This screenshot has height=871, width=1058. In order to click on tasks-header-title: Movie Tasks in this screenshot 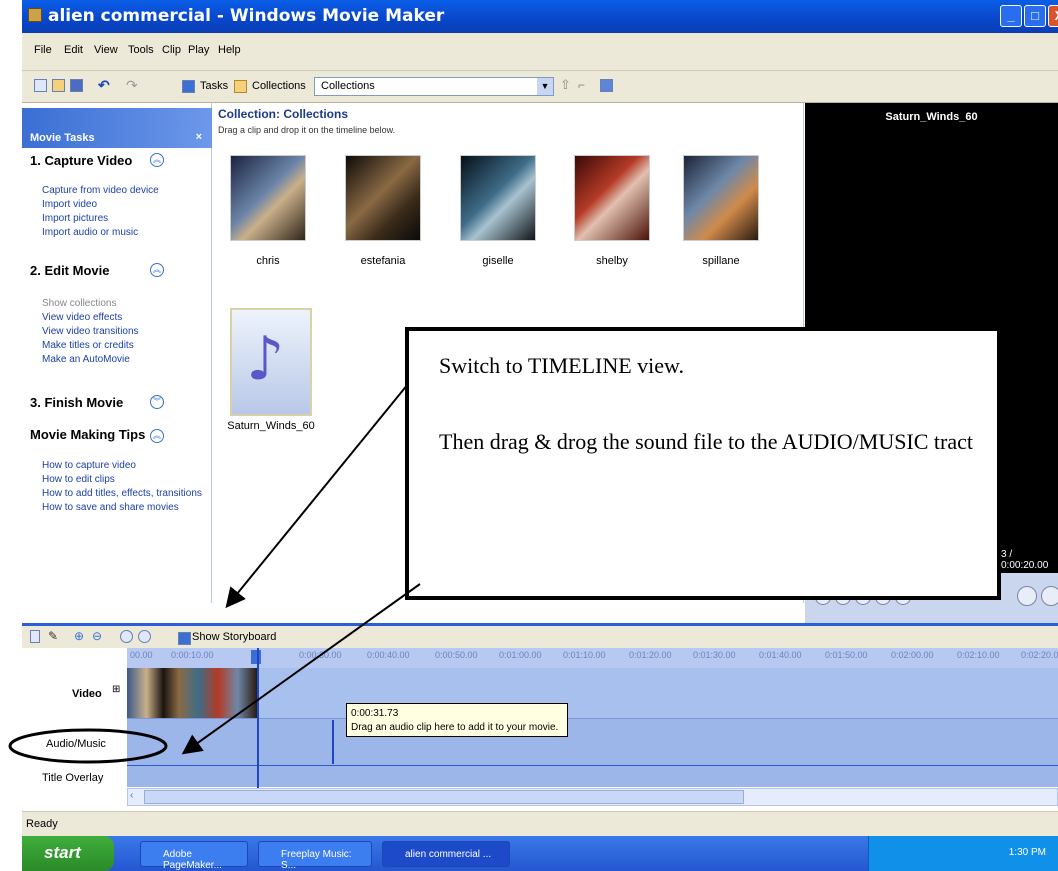, I will do `click(62, 138)`.